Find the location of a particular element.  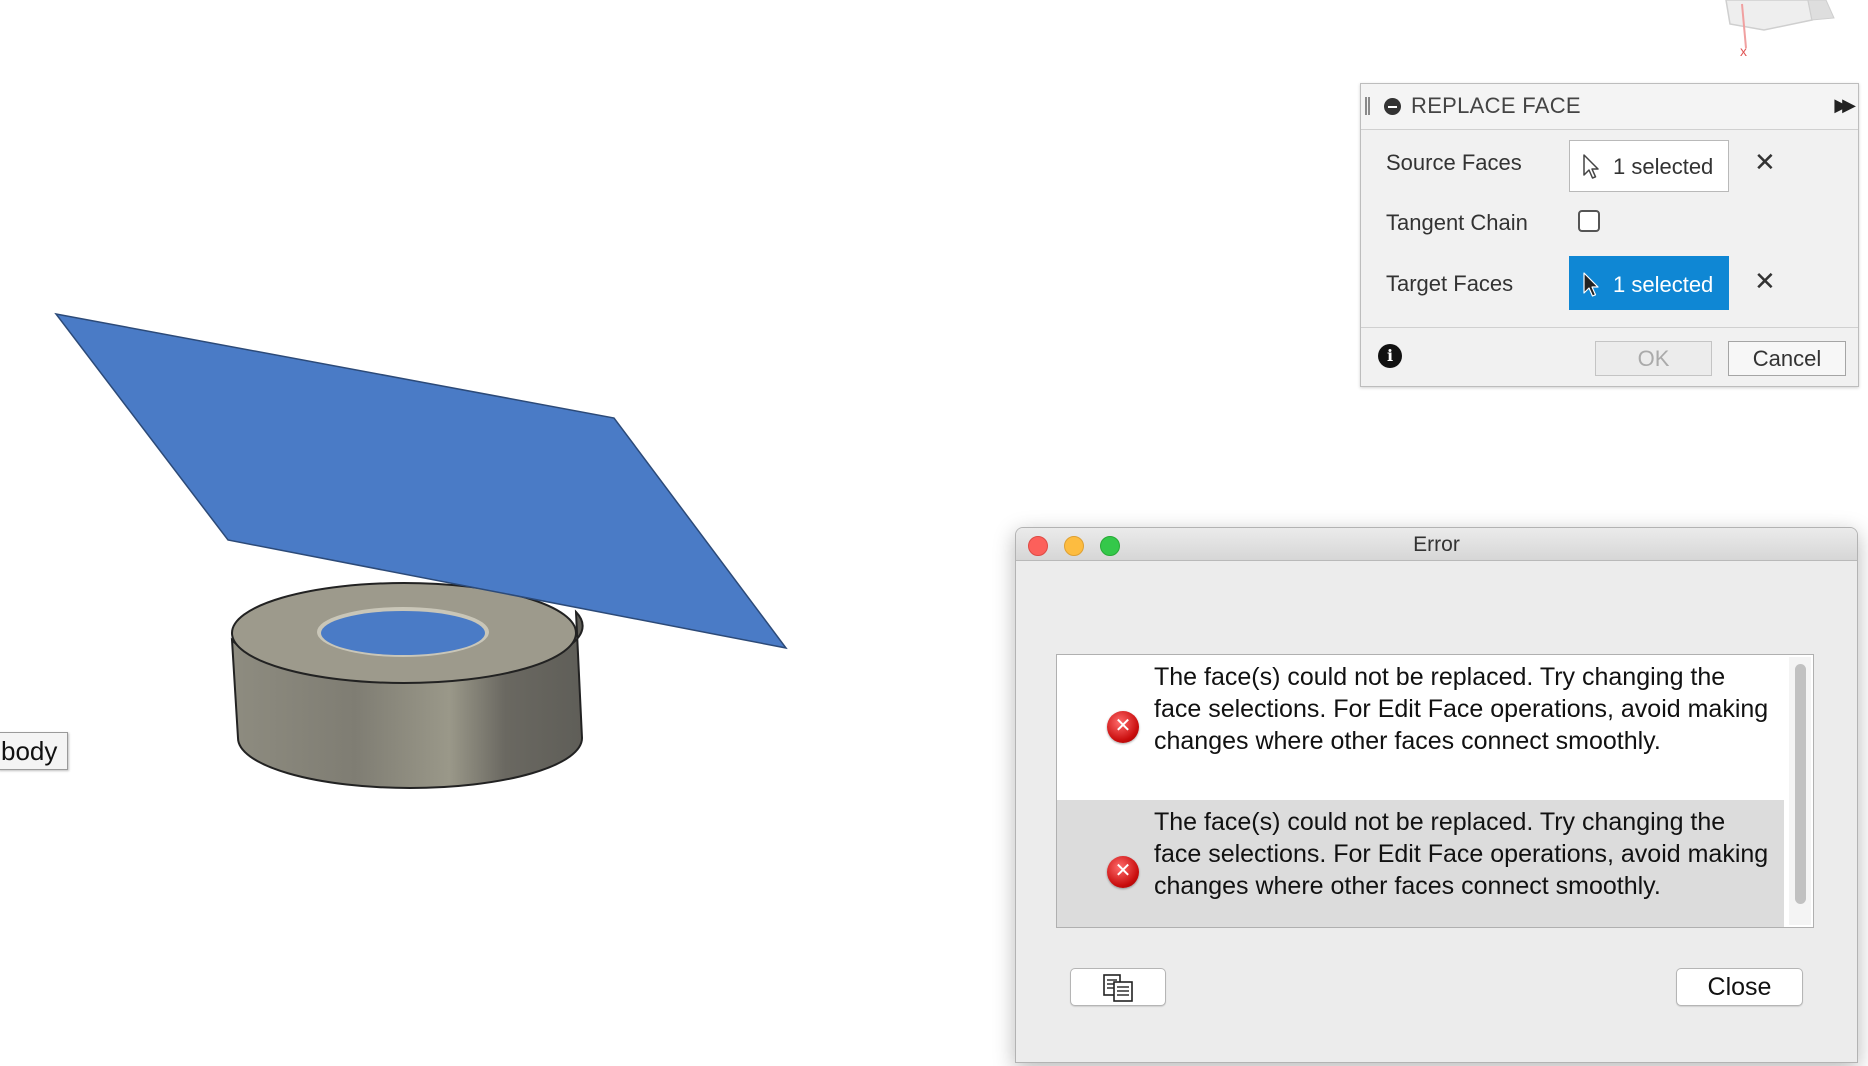

panel-title: REPLACE FACE is located at coordinates (1496, 105).